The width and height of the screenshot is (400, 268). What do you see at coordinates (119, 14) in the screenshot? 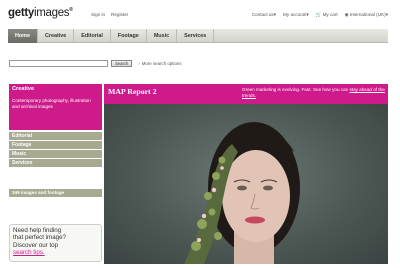
I see `register-link: Register` at bounding box center [119, 14].